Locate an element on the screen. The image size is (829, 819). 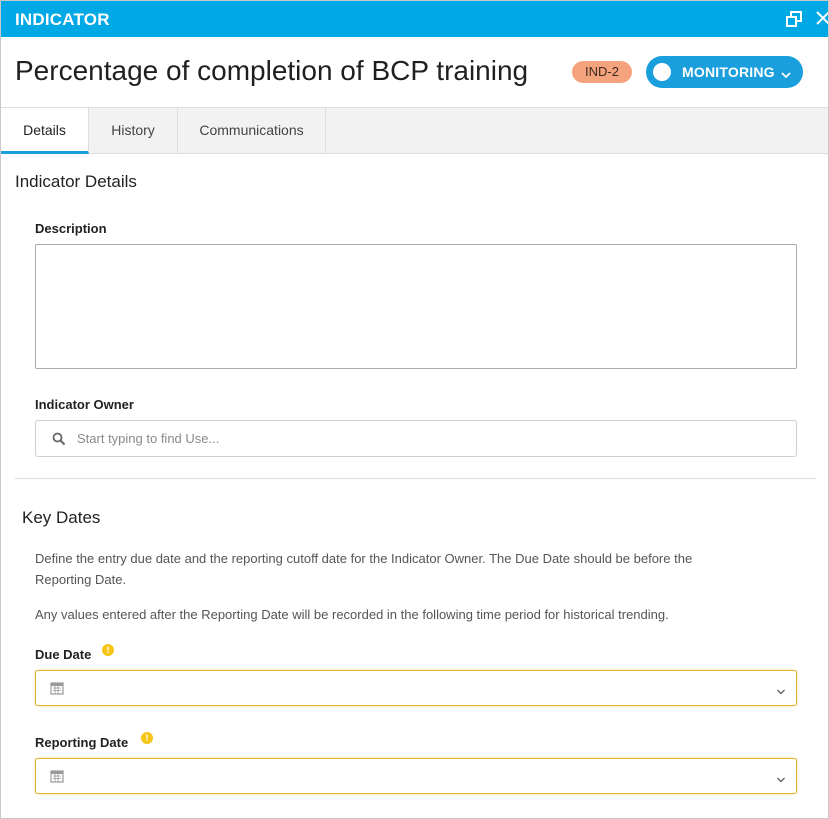
tab-communications: Communications is located at coordinates (252, 131).